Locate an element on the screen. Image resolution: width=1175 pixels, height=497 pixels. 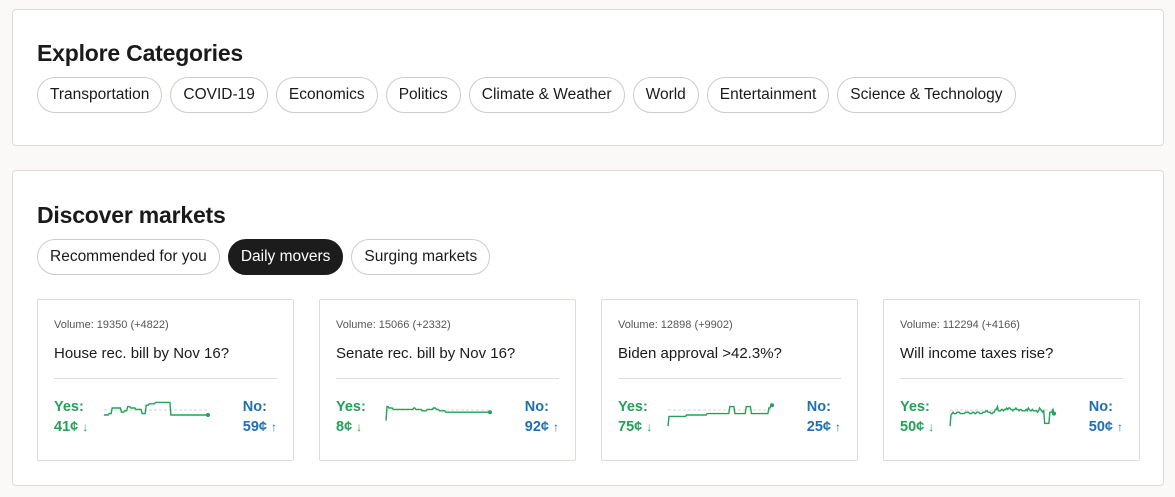
category-pill-entertainment: Entertainment is located at coordinates (768, 95).